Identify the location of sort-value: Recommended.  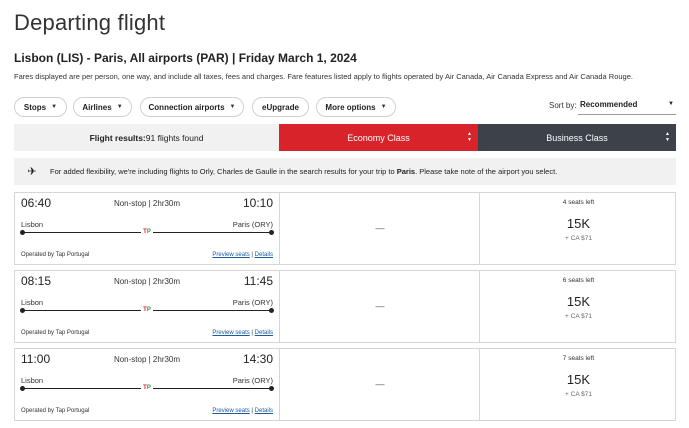
(609, 104).